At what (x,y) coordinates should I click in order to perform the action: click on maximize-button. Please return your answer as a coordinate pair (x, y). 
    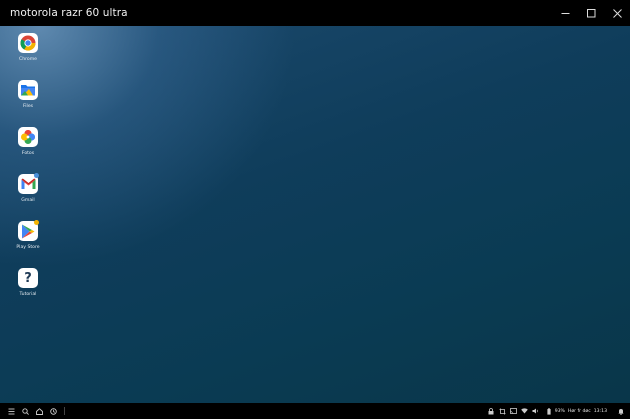
    Looking at the image, I should click on (591, 13).